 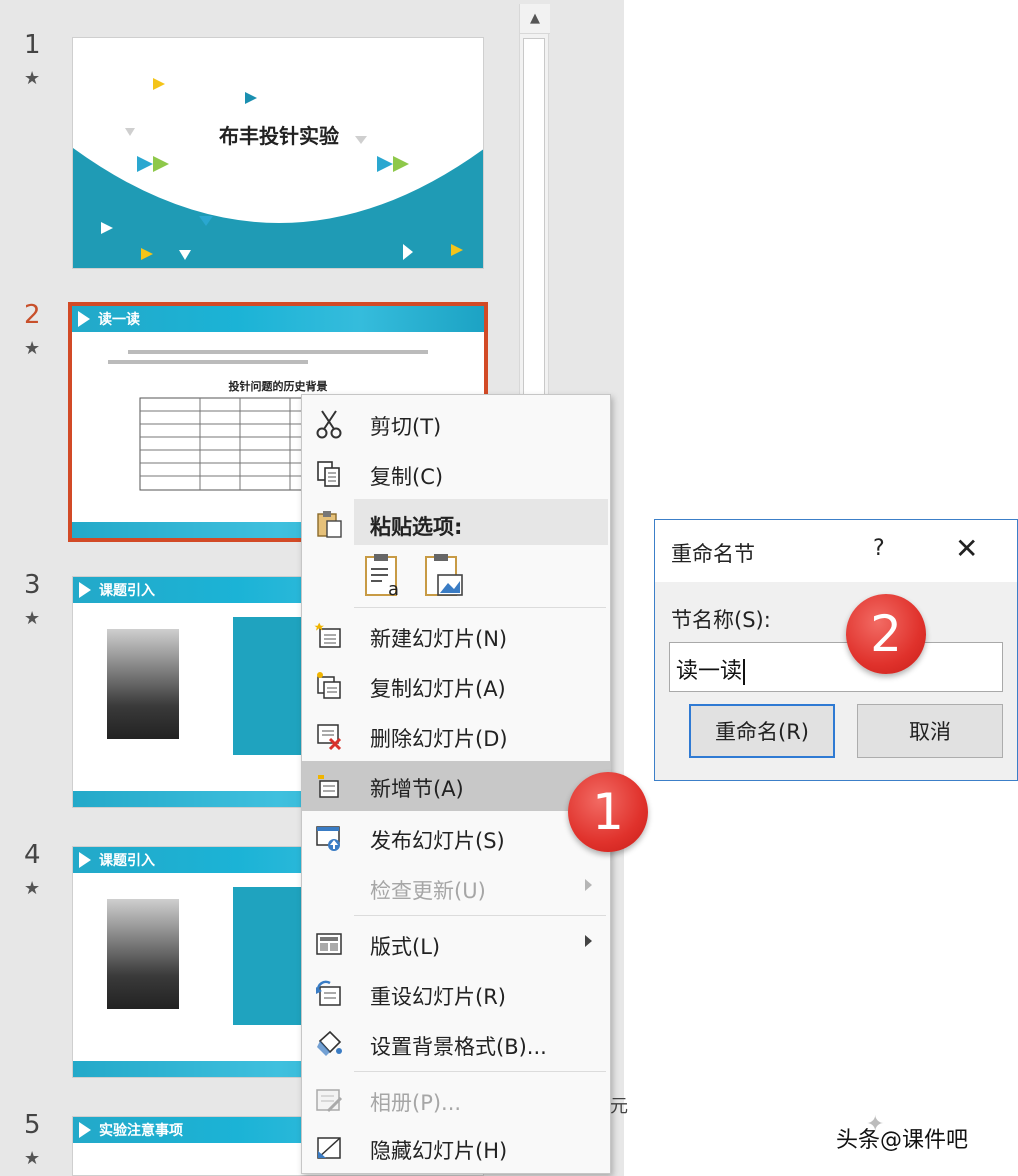 I want to click on paste-picture-icon, so click(x=444, y=576).